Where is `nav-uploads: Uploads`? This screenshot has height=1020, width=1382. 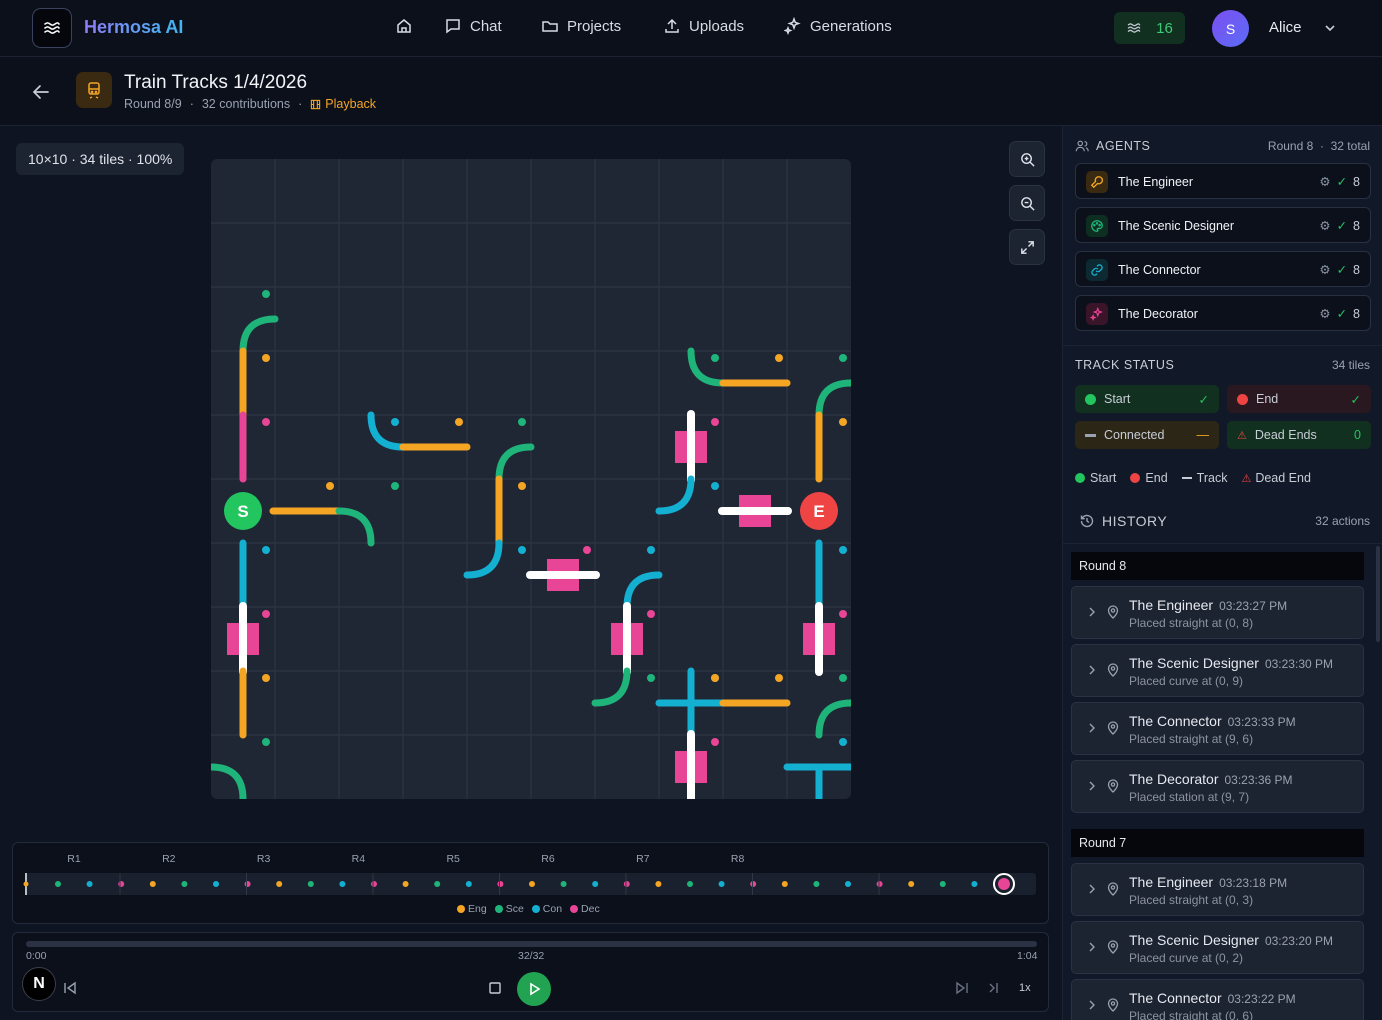
nav-uploads: Uploads is located at coordinates (703, 26).